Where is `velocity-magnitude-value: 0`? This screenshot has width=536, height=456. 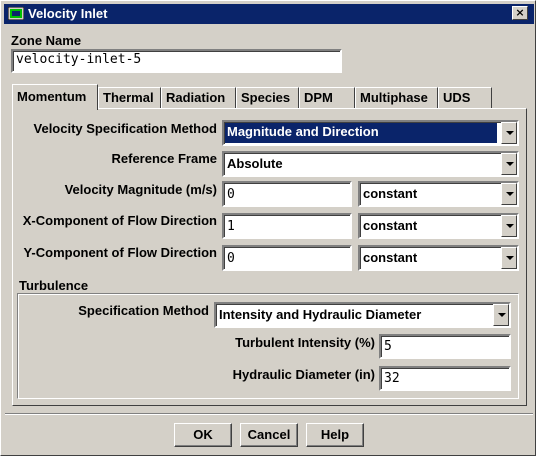 velocity-magnitude-value: 0 is located at coordinates (231, 194).